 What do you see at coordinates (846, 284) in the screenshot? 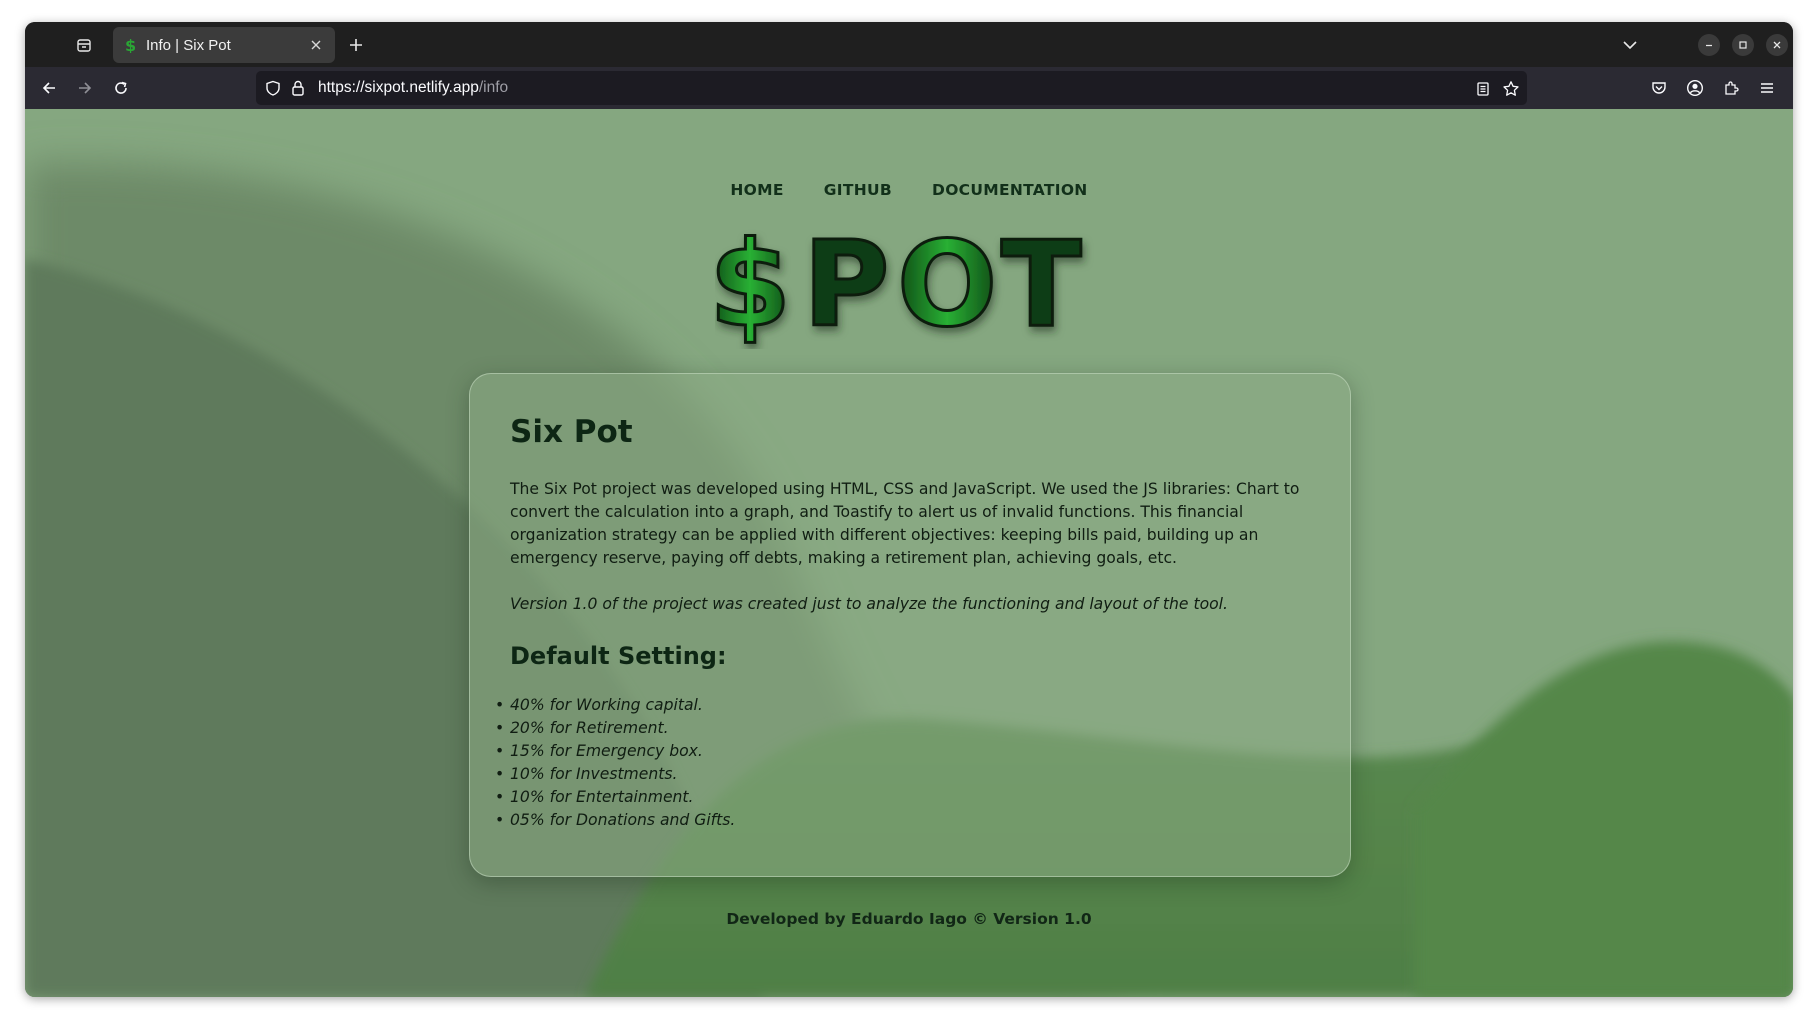
I see `logo-p: P` at bounding box center [846, 284].